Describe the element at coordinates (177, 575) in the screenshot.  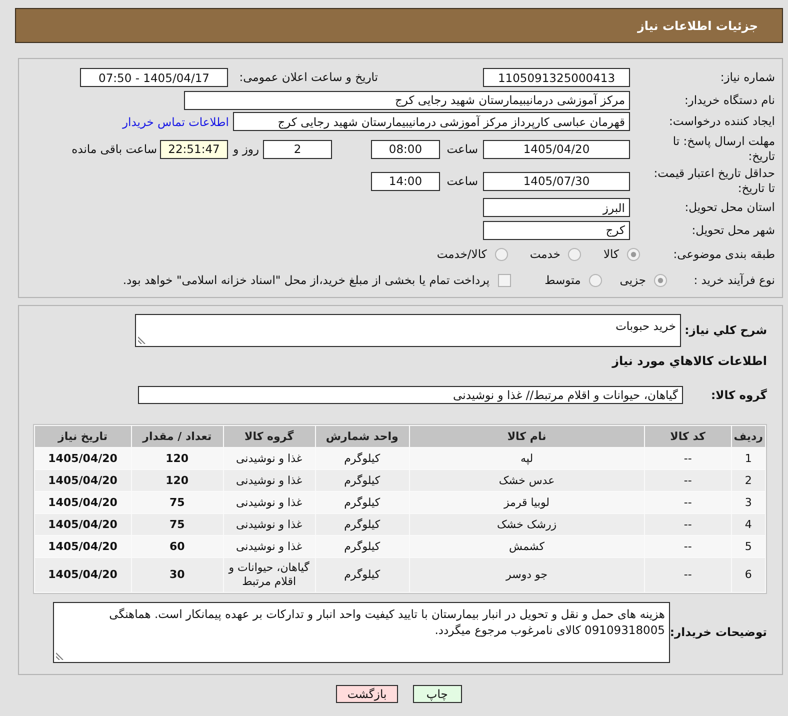
I see `table-cell: 30` at that location.